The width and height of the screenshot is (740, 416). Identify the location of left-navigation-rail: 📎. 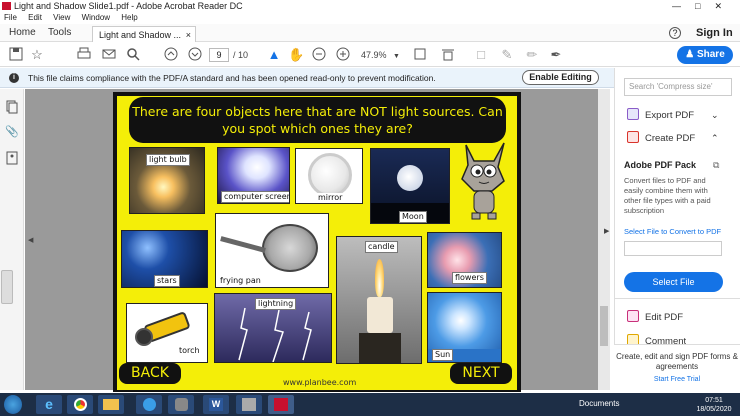
(12, 239).